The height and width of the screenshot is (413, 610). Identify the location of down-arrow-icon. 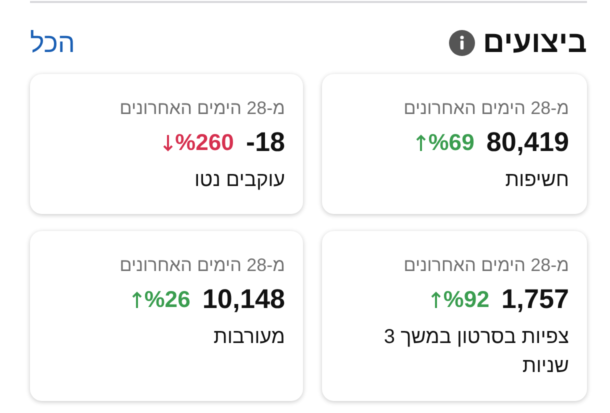
(168, 143).